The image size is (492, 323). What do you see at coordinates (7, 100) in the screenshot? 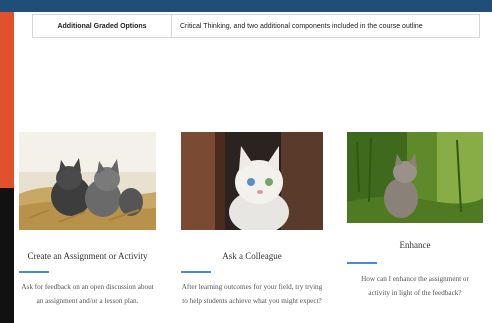
I see `left-accent-strip` at bounding box center [7, 100].